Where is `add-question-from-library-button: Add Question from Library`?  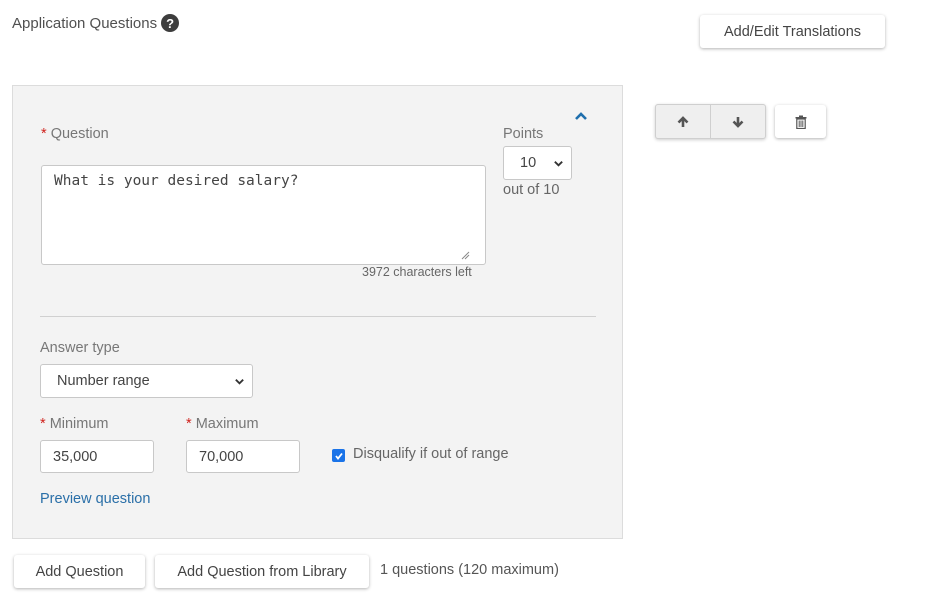 add-question-from-library-button: Add Question from Library is located at coordinates (262, 571).